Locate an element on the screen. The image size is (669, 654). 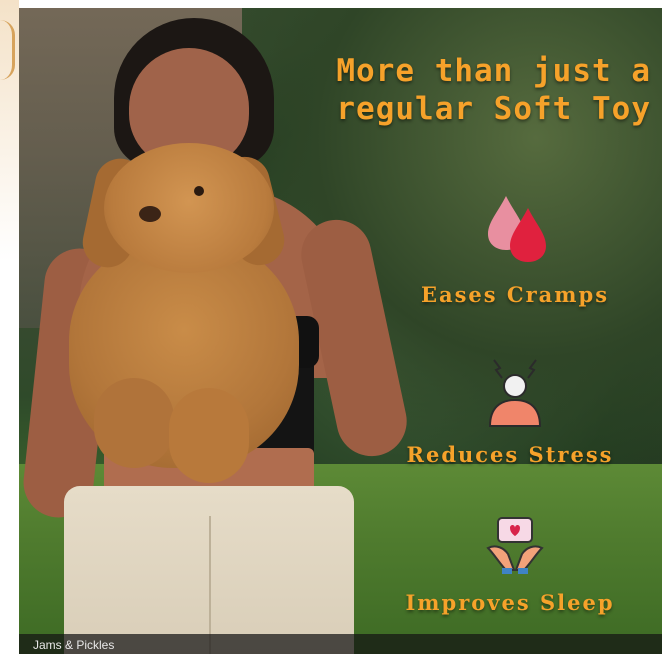
teddy-head is located at coordinates (189, 208).